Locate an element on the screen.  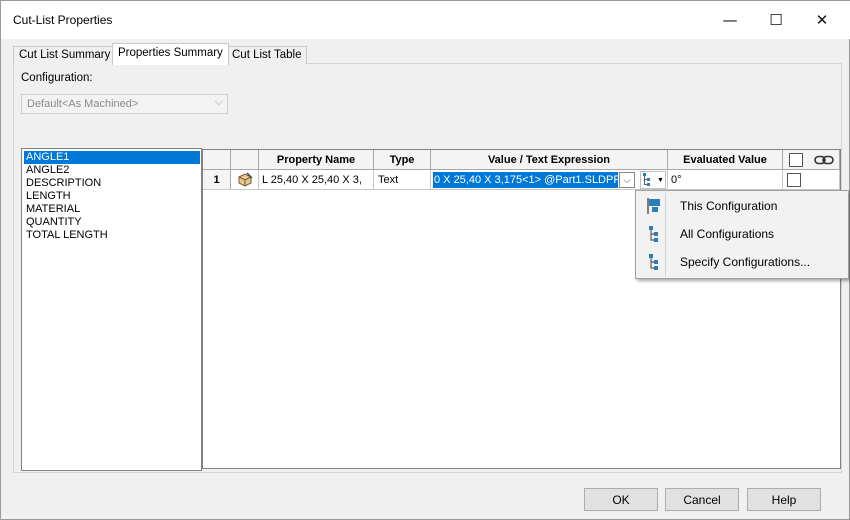
cancel-button: Cancel is located at coordinates (702, 499).